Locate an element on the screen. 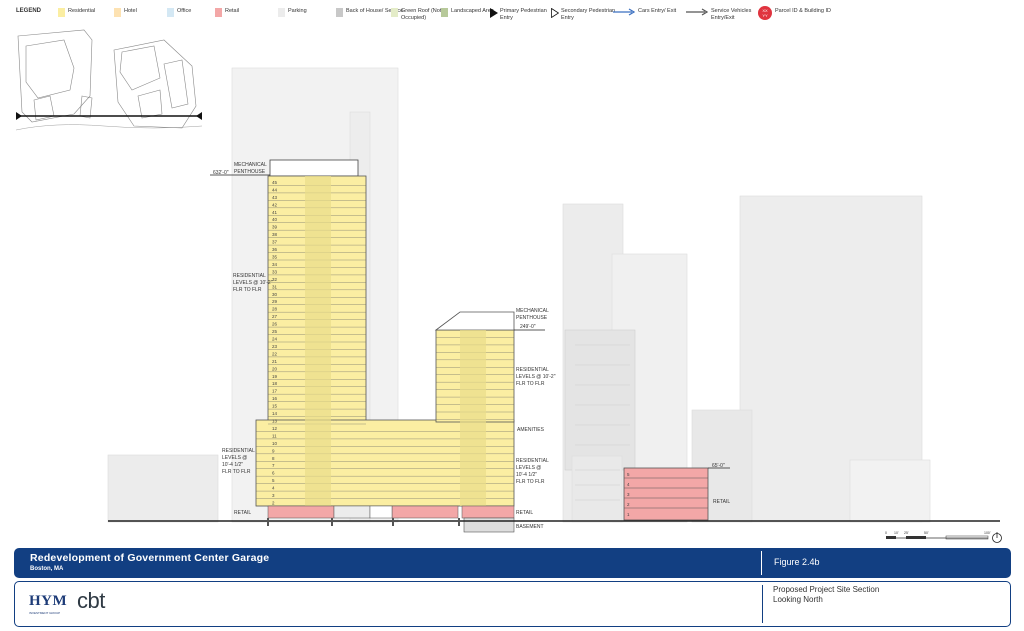  legend-label: Parcel ID & Building ID is located at coordinates (803, 11).